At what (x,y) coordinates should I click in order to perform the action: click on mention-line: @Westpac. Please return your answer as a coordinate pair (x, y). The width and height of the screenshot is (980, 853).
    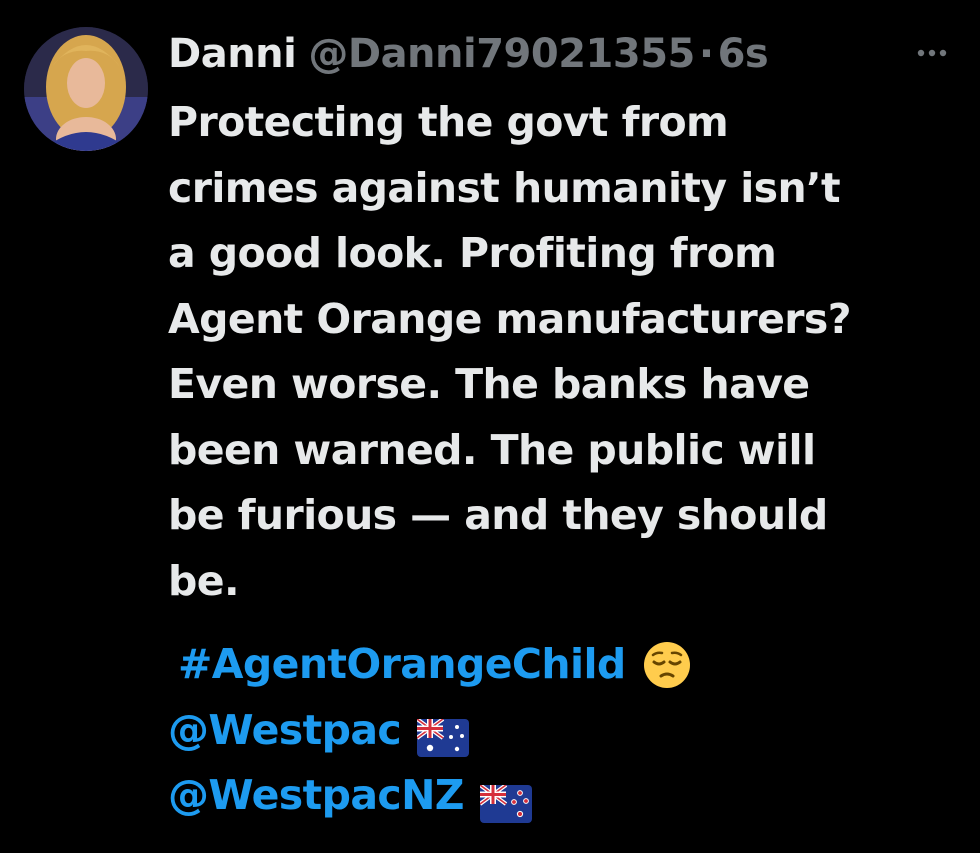
    Looking at the image, I should click on (563, 731).